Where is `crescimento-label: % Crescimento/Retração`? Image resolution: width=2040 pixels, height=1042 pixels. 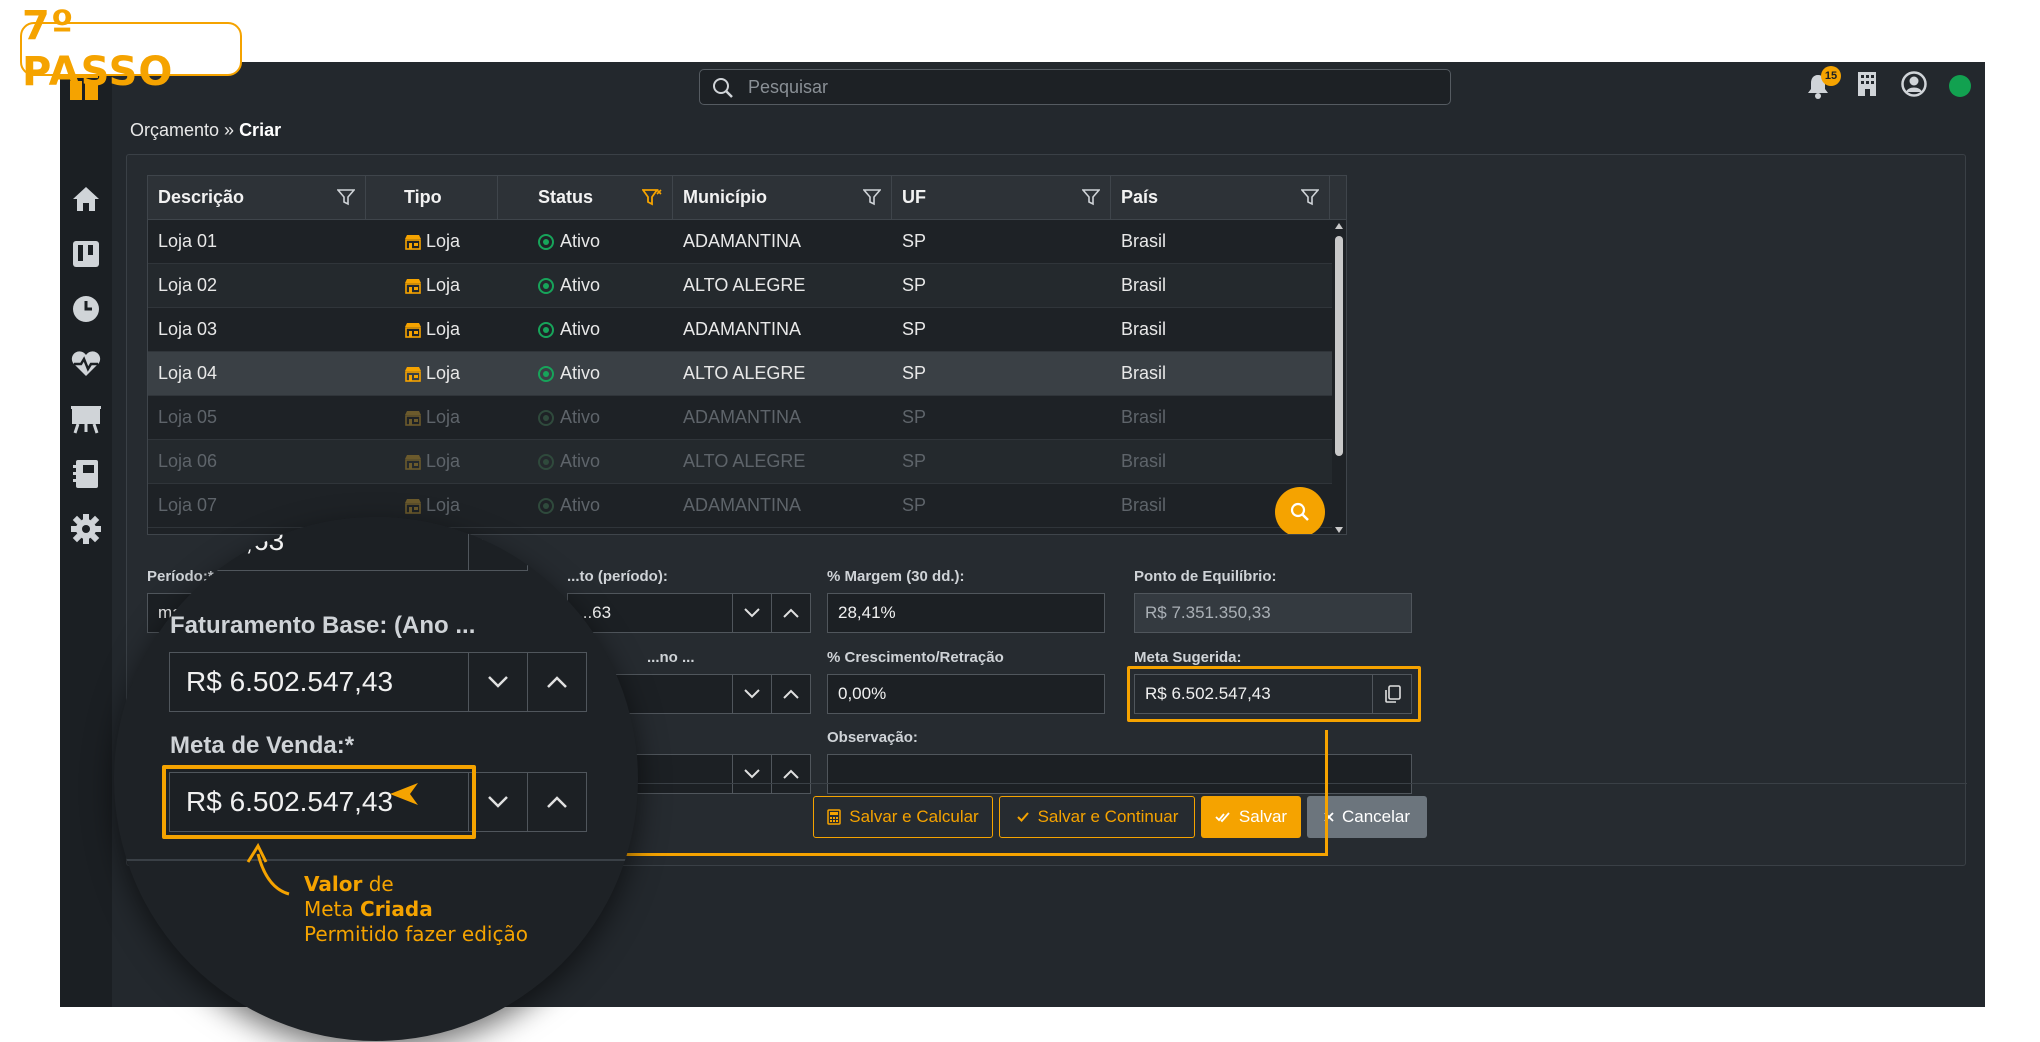 crescimento-label: % Crescimento/Retração is located at coordinates (915, 657).